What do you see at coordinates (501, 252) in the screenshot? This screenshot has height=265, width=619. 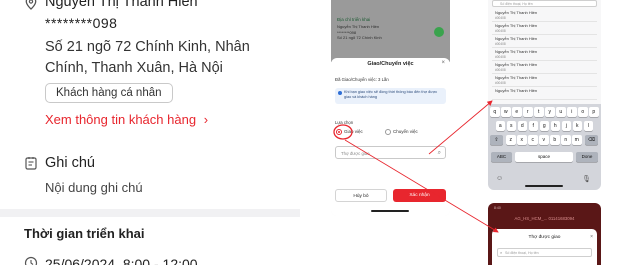 I see `search-icon: ⌕` at bounding box center [501, 252].